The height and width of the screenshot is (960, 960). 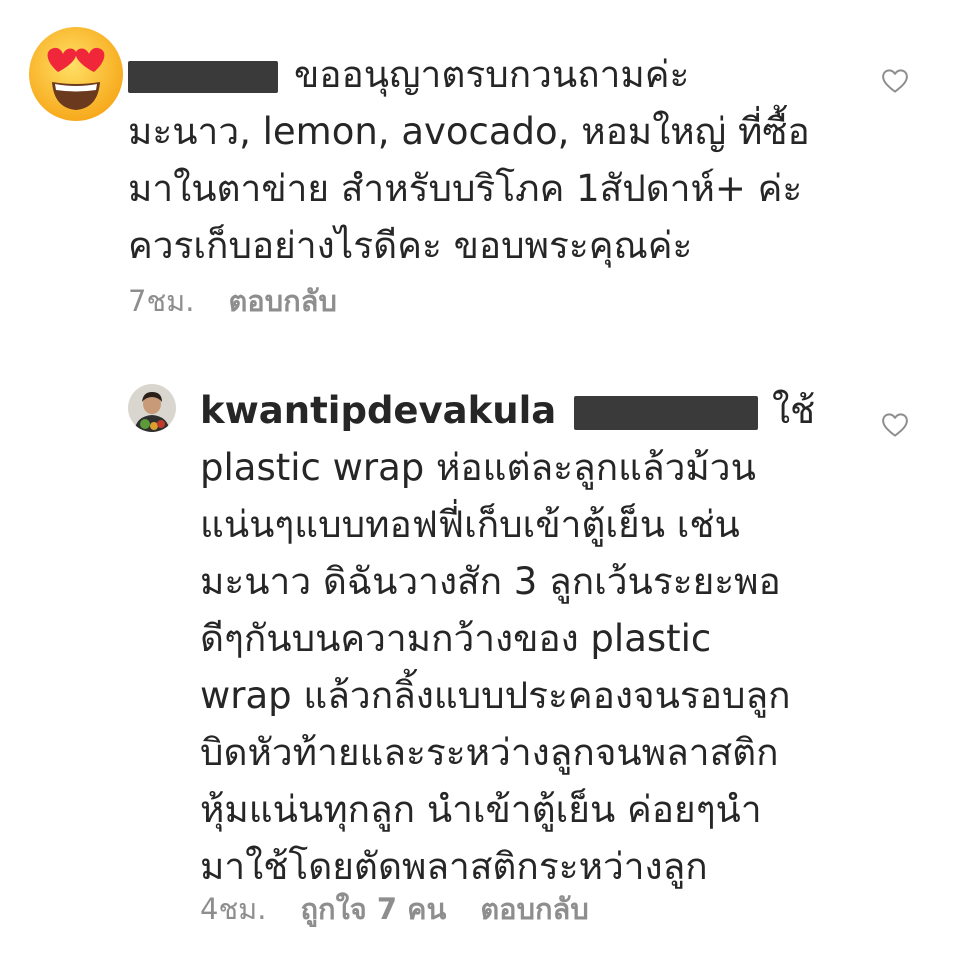 I want to click on comment-2-line-1: kwantipdevakula ใช้, so click(x=508, y=410).